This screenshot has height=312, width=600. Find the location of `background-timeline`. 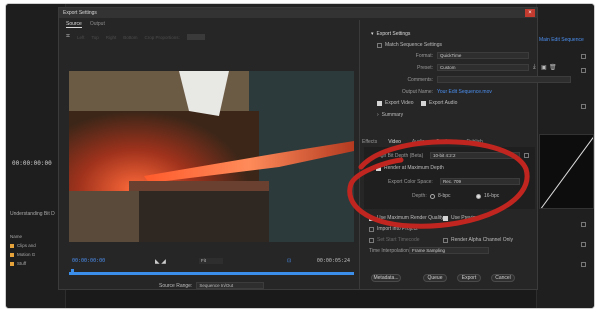

background-timeline is located at coordinates (301, 298).